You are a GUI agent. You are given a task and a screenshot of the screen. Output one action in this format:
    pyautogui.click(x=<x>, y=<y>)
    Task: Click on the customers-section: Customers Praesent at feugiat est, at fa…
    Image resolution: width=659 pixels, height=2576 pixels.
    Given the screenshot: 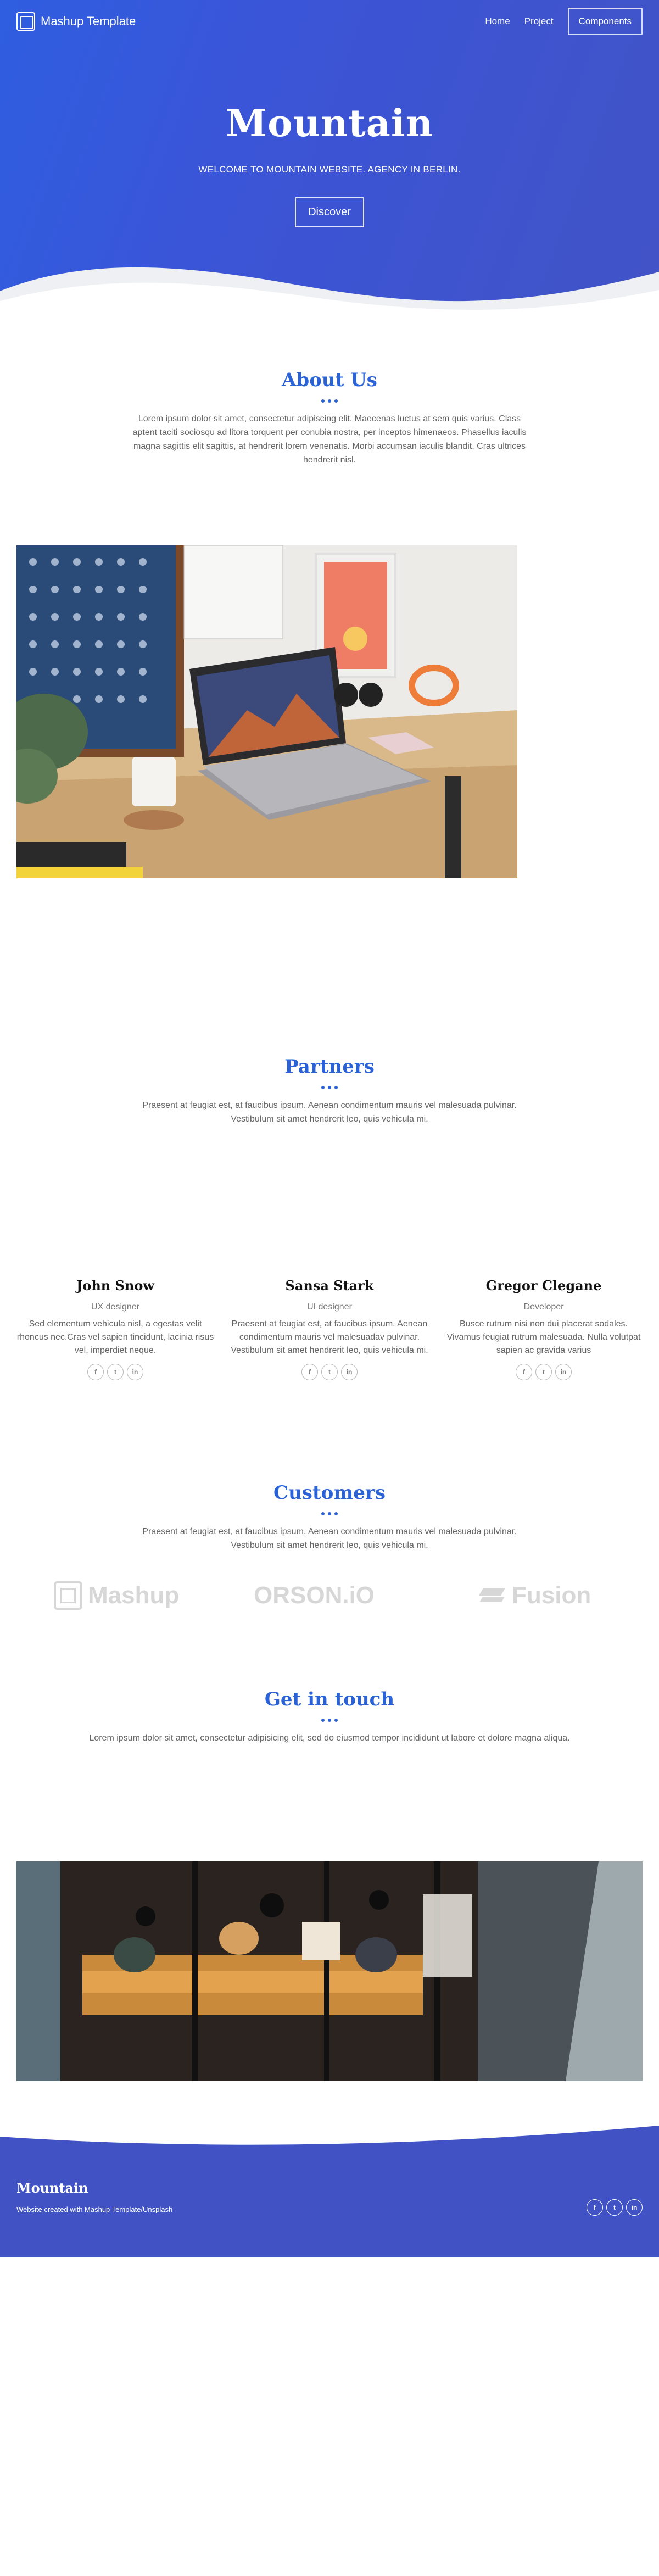 What is the action you would take?
    pyautogui.click(x=329, y=1517)
    